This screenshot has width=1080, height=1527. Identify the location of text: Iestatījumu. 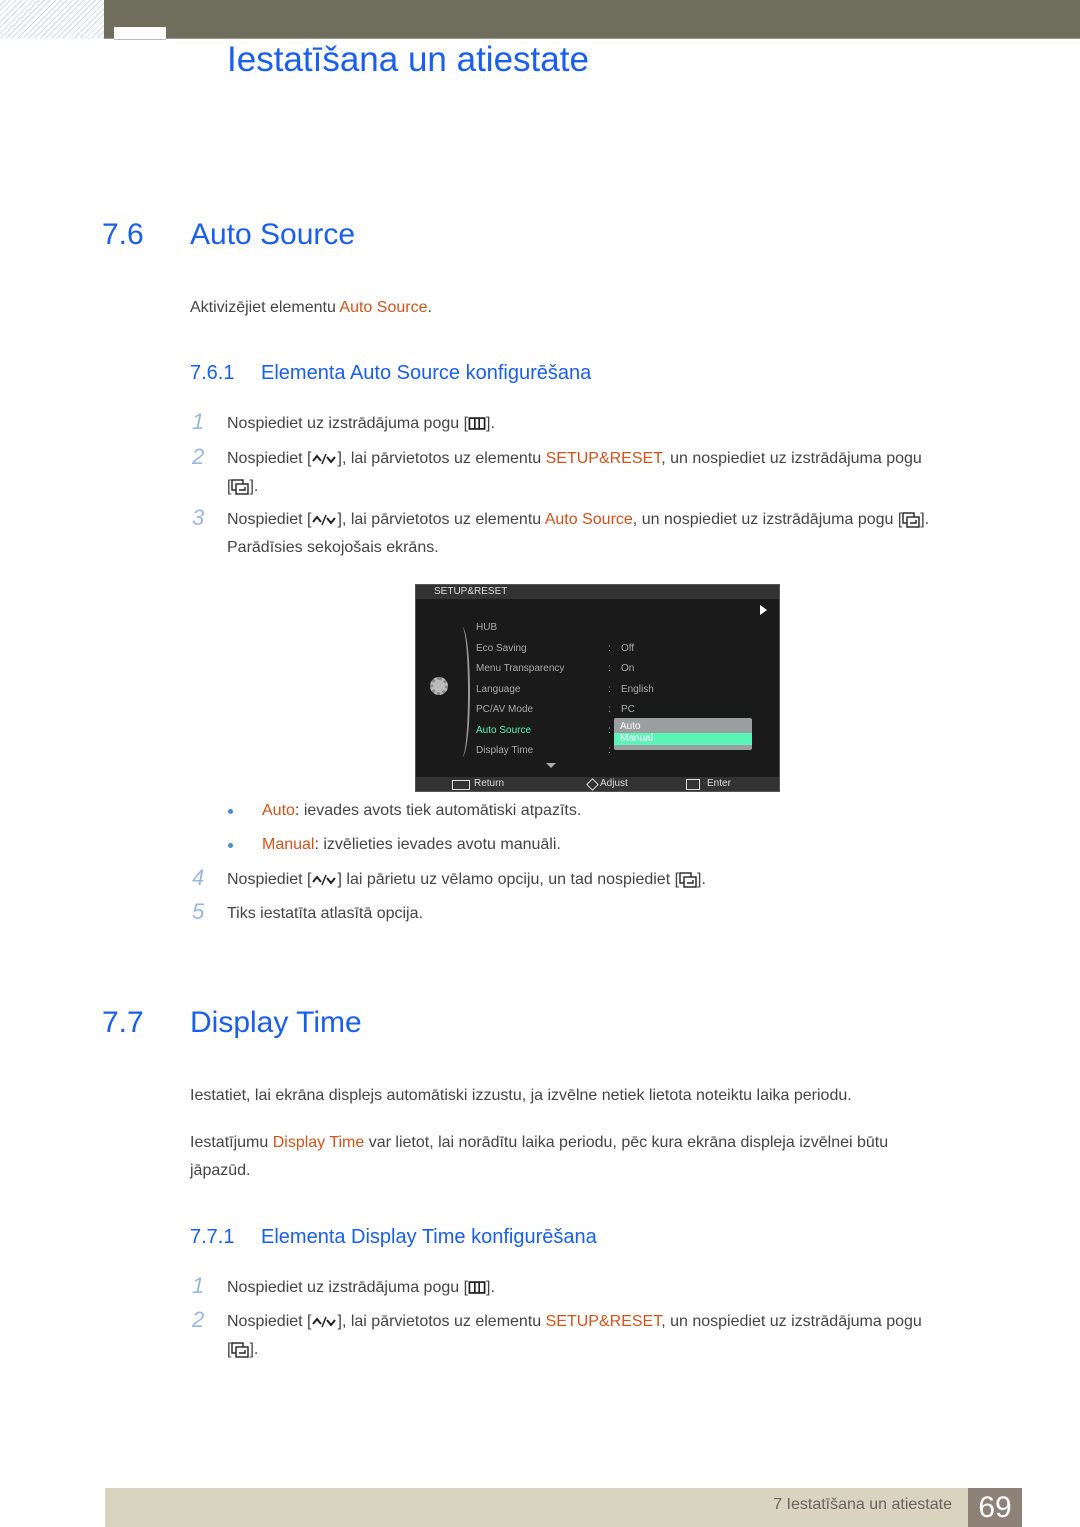
(231, 1142).